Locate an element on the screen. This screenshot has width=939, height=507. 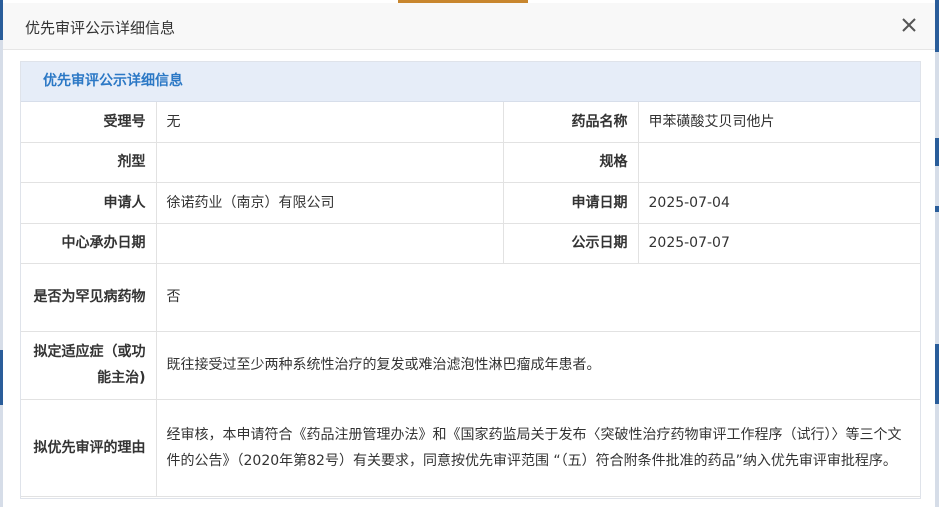
center-date-value is located at coordinates (329, 243).